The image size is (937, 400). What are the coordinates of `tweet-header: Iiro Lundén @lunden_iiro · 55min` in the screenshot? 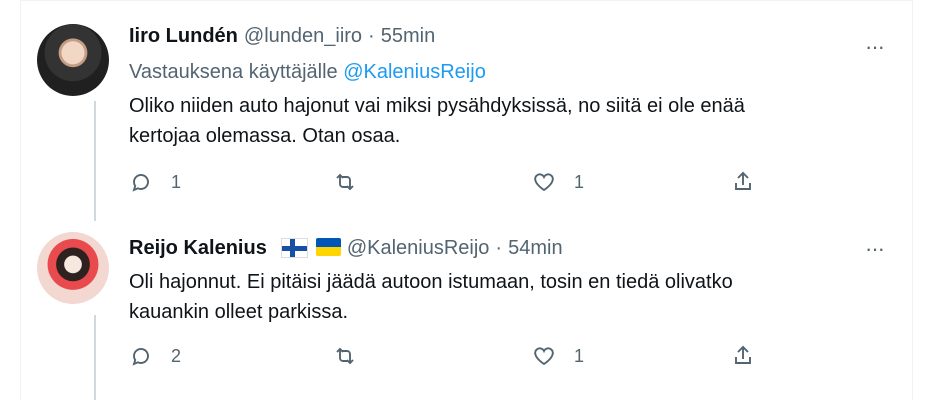 It's located at (282, 36).